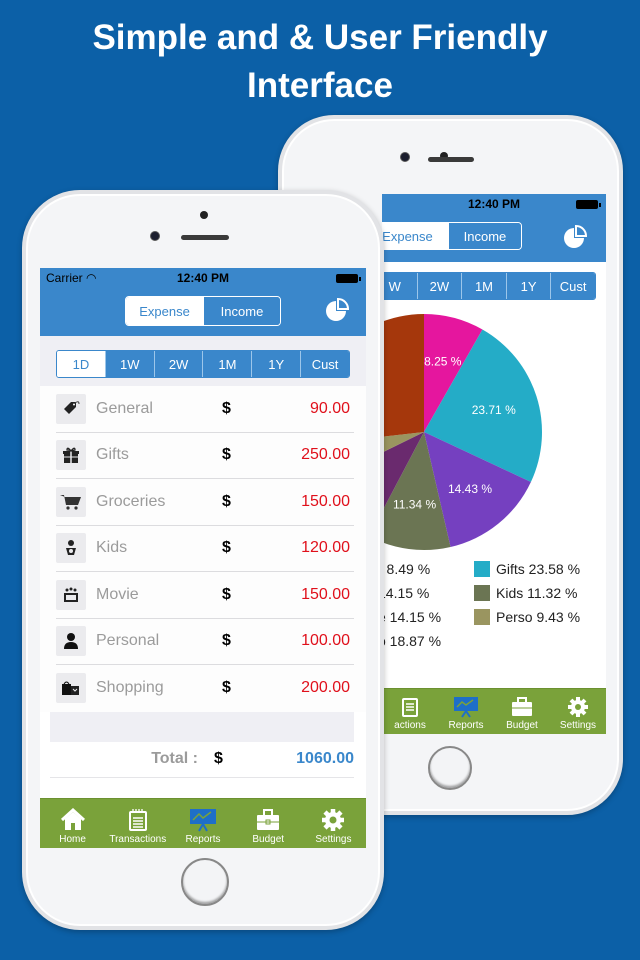  What do you see at coordinates (205, 548) in the screenshot?
I see `expense-row: Kids $ 120.00` at bounding box center [205, 548].